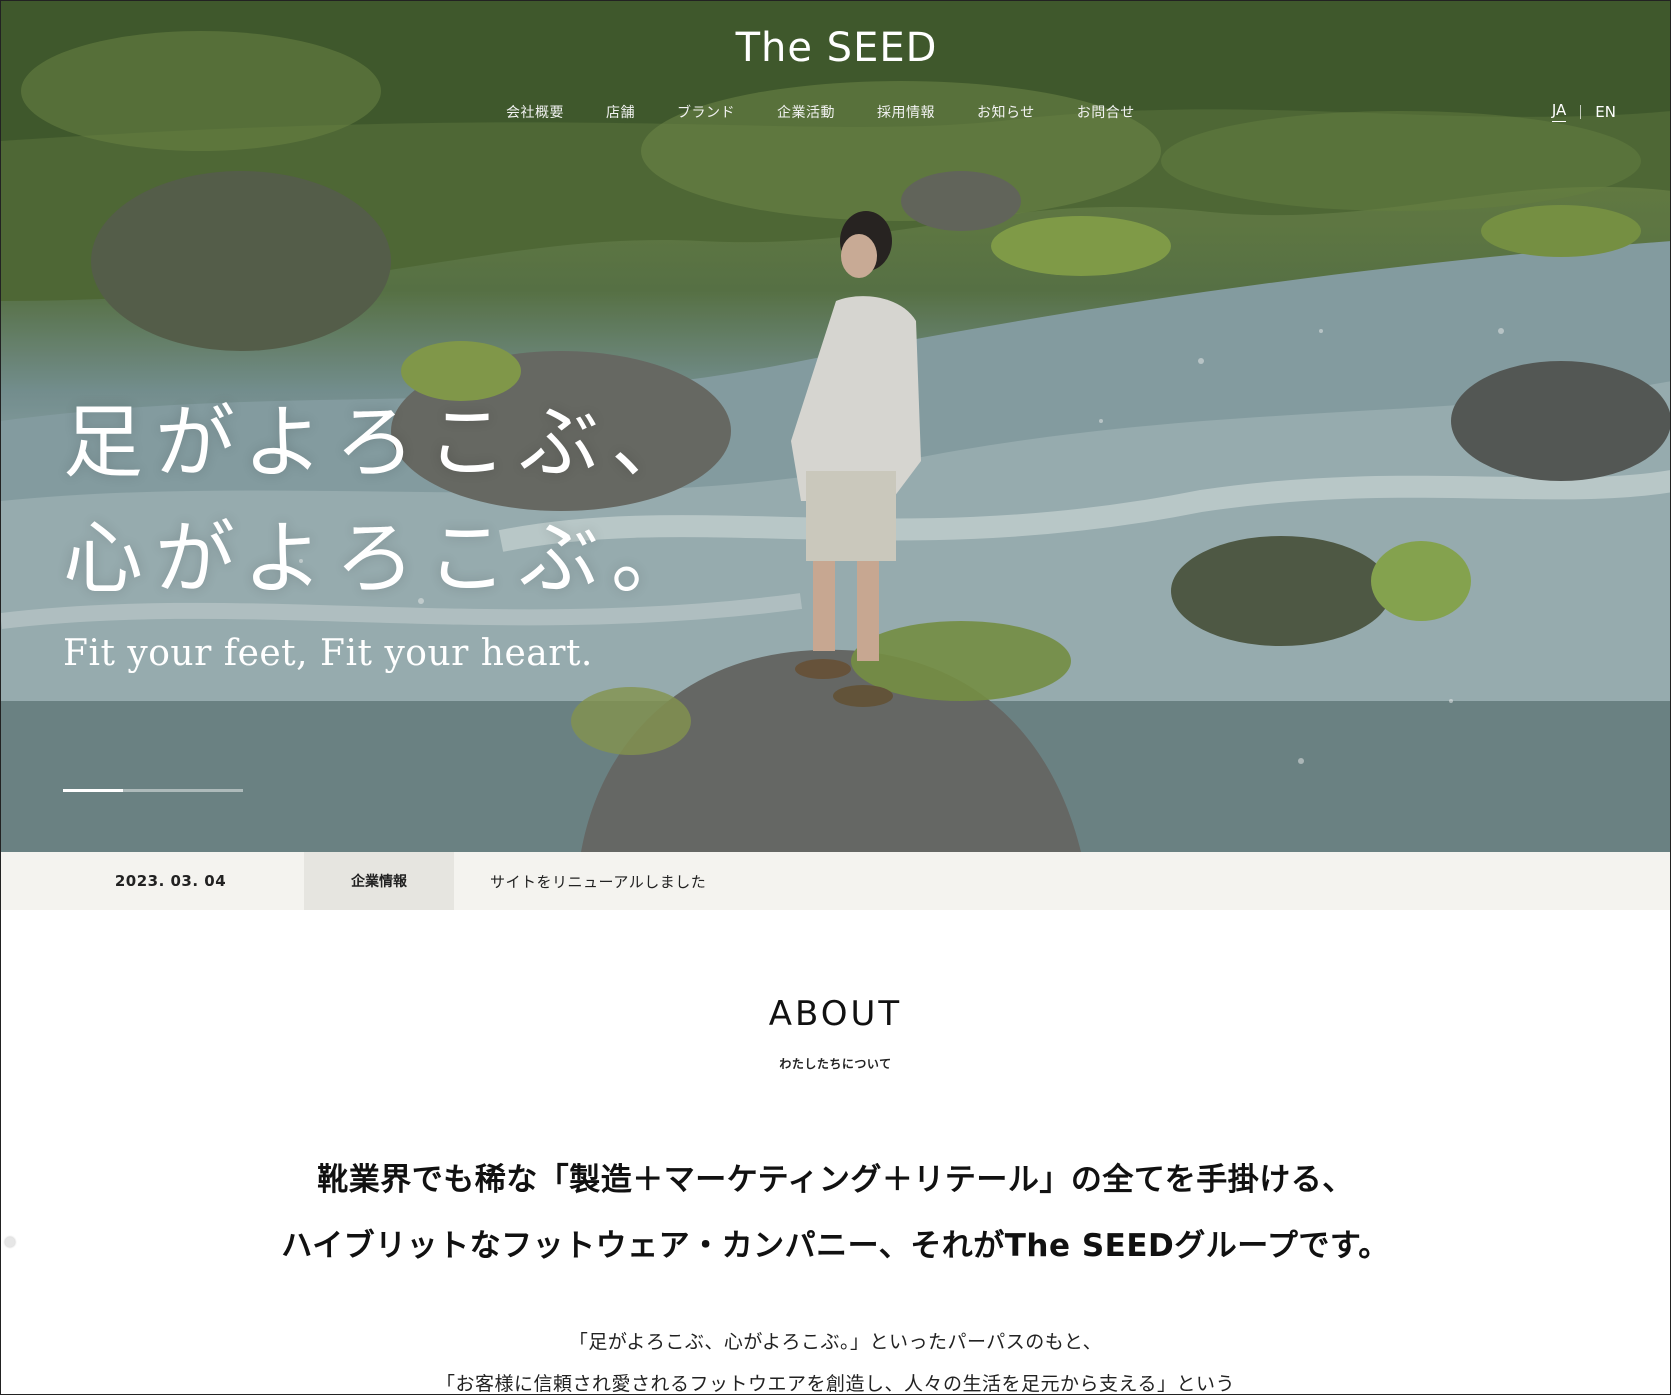 This screenshot has height=1395, width=1671. I want to click on news-date: 2023. 03. 04, so click(170, 881).